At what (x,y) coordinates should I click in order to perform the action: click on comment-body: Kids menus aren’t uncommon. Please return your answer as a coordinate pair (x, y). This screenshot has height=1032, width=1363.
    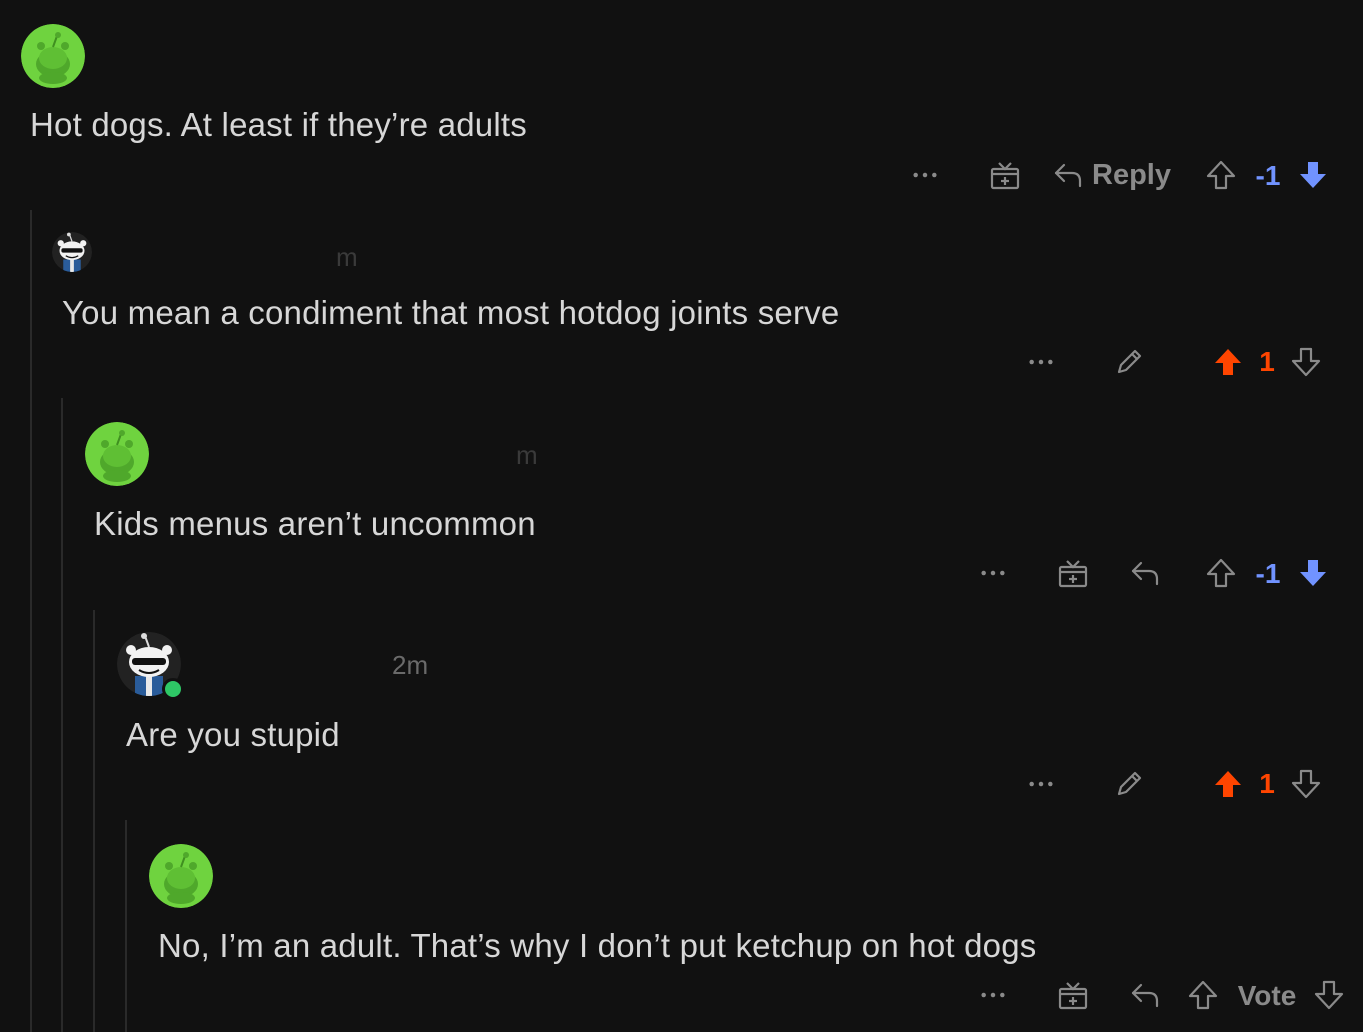
    Looking at the image, I should click on (315, 523).